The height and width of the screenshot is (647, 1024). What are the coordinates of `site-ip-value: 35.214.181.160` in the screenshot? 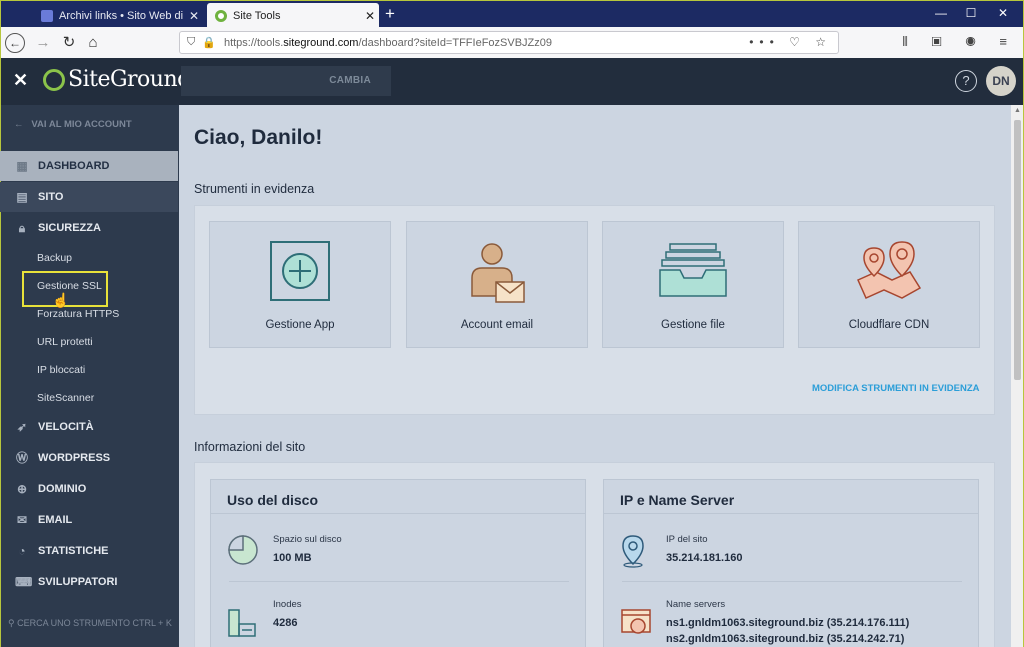 It's located at (704, 558).